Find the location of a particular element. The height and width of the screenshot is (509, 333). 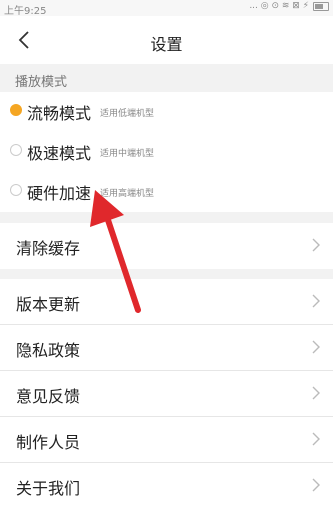

cache-card: 清除缓存 is located at coordinates (166, 246).